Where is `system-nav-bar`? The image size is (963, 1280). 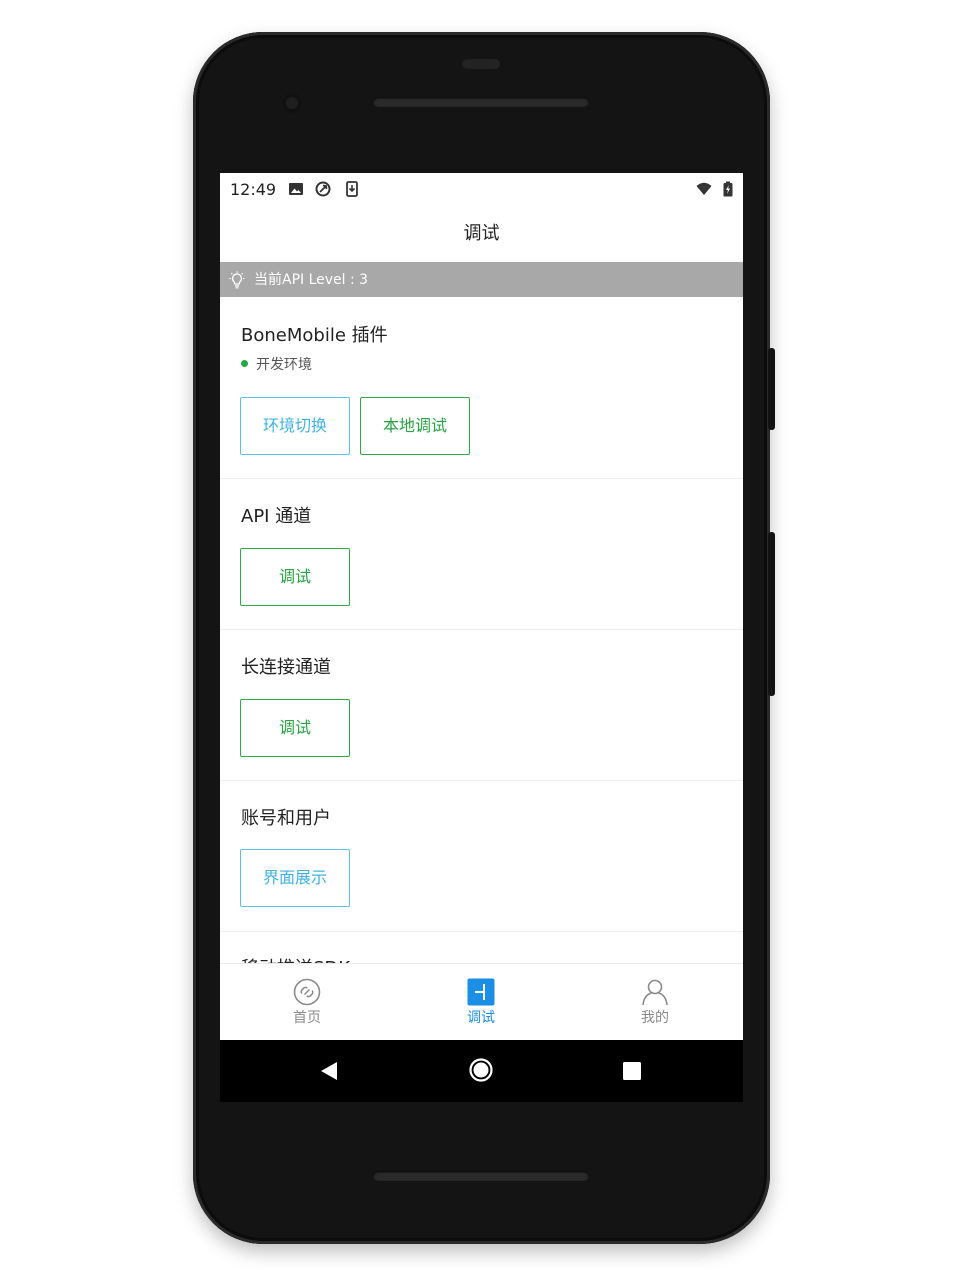
system-nav-bar is located at coordinates (481, 1071).